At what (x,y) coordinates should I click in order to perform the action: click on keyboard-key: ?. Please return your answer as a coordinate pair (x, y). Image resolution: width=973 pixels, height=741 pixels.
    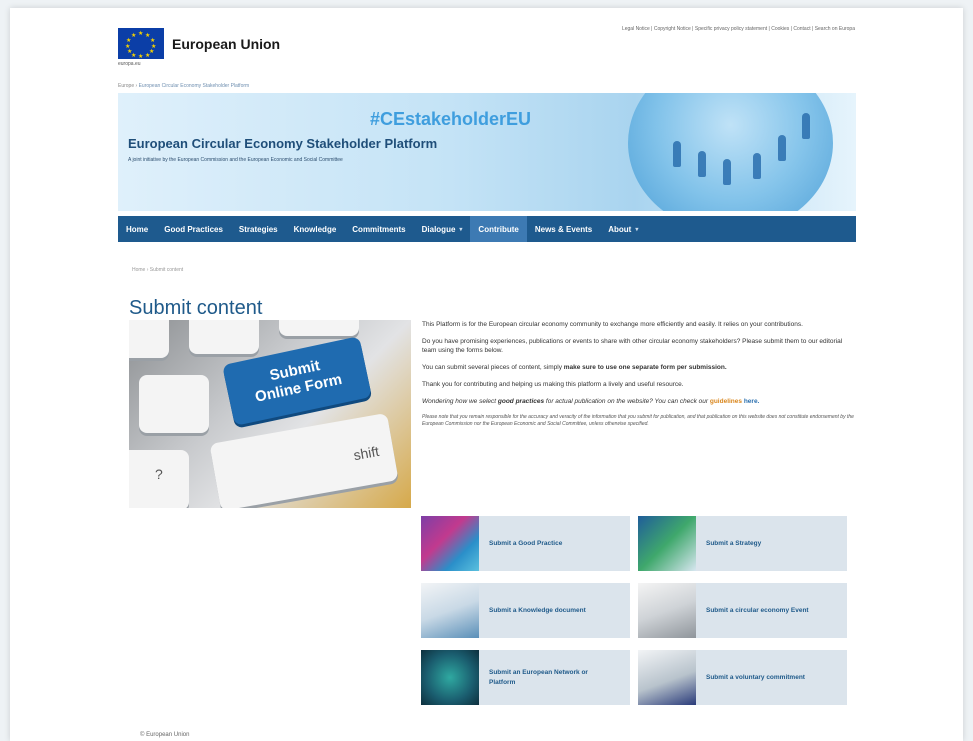
    Looking at the image, I should click on (159, 479).